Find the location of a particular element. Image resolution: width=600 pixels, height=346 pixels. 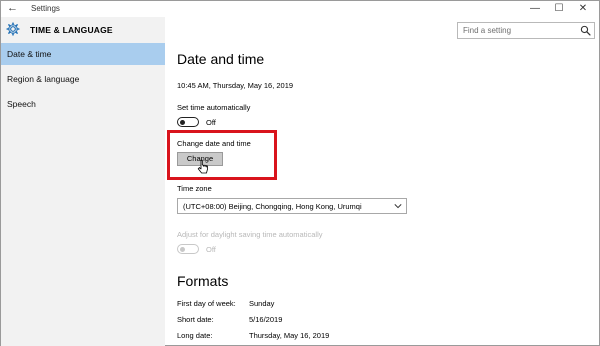

sidebar-item-date-time: Date & time is located at coordinates (83, 54).